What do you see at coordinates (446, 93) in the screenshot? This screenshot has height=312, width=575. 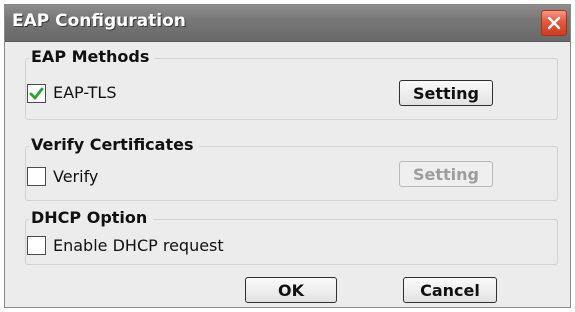 I see `eap-tls-setting-button: Setting` at bounding box center [446, 93].